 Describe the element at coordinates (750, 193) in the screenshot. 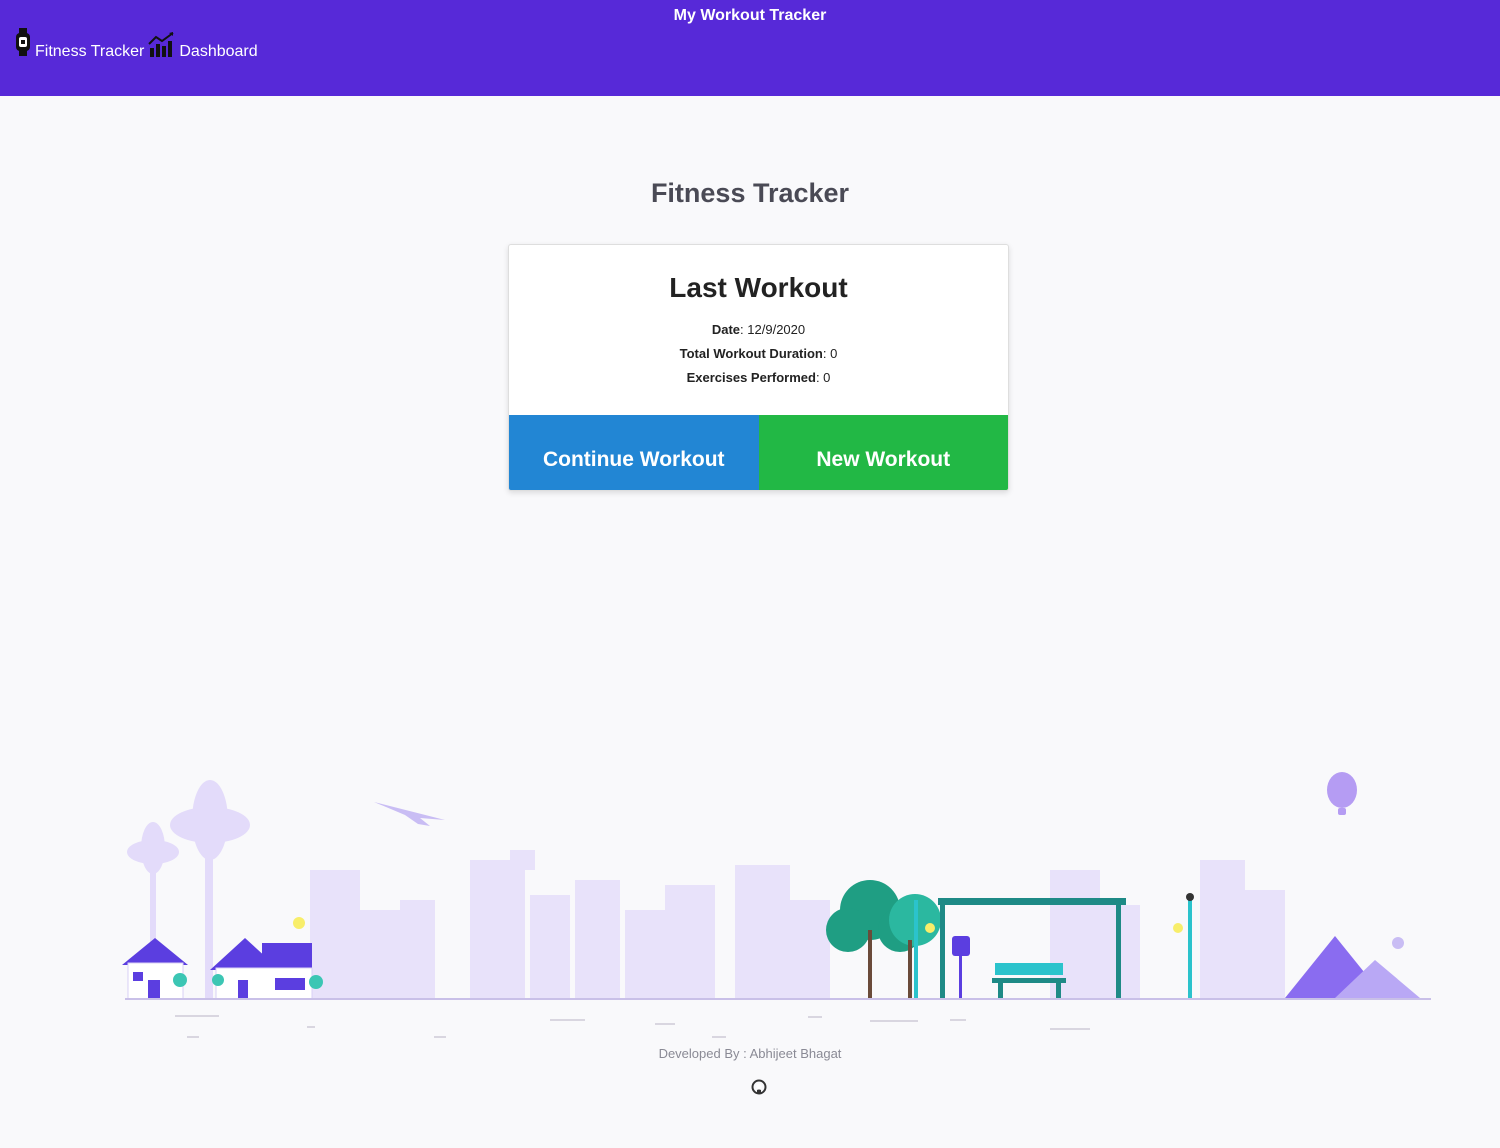

I see `page-title: Fitness Tracker` at that location.